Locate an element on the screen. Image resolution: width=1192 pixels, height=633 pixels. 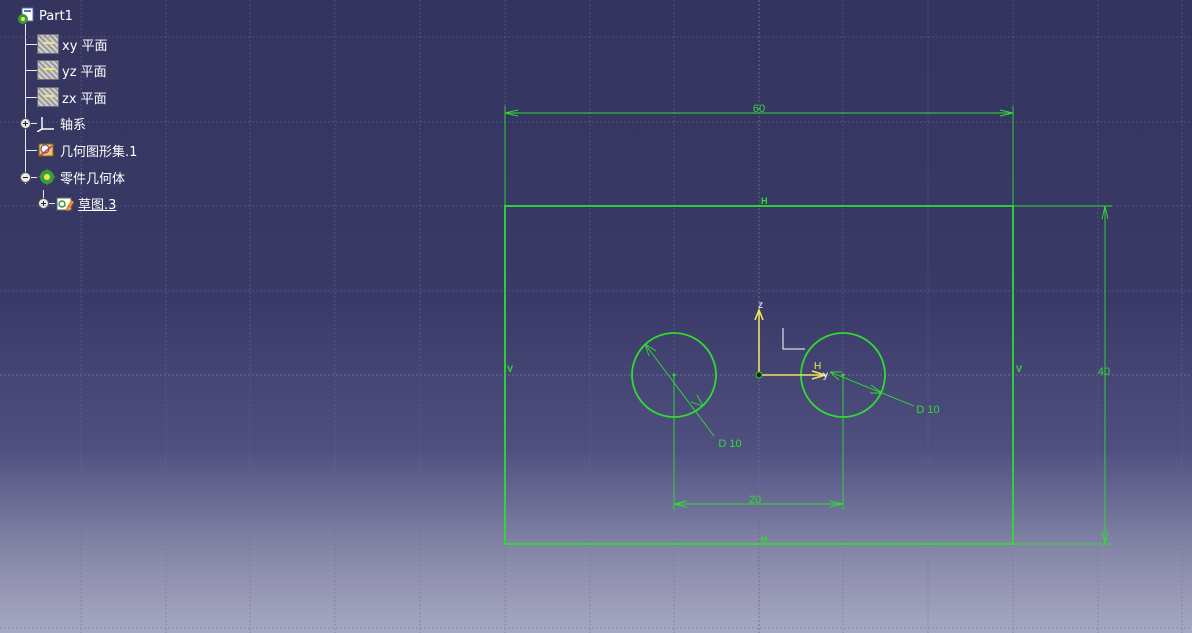
dim-label-diameter-left: D 10 is located at coordinates (729, 444).